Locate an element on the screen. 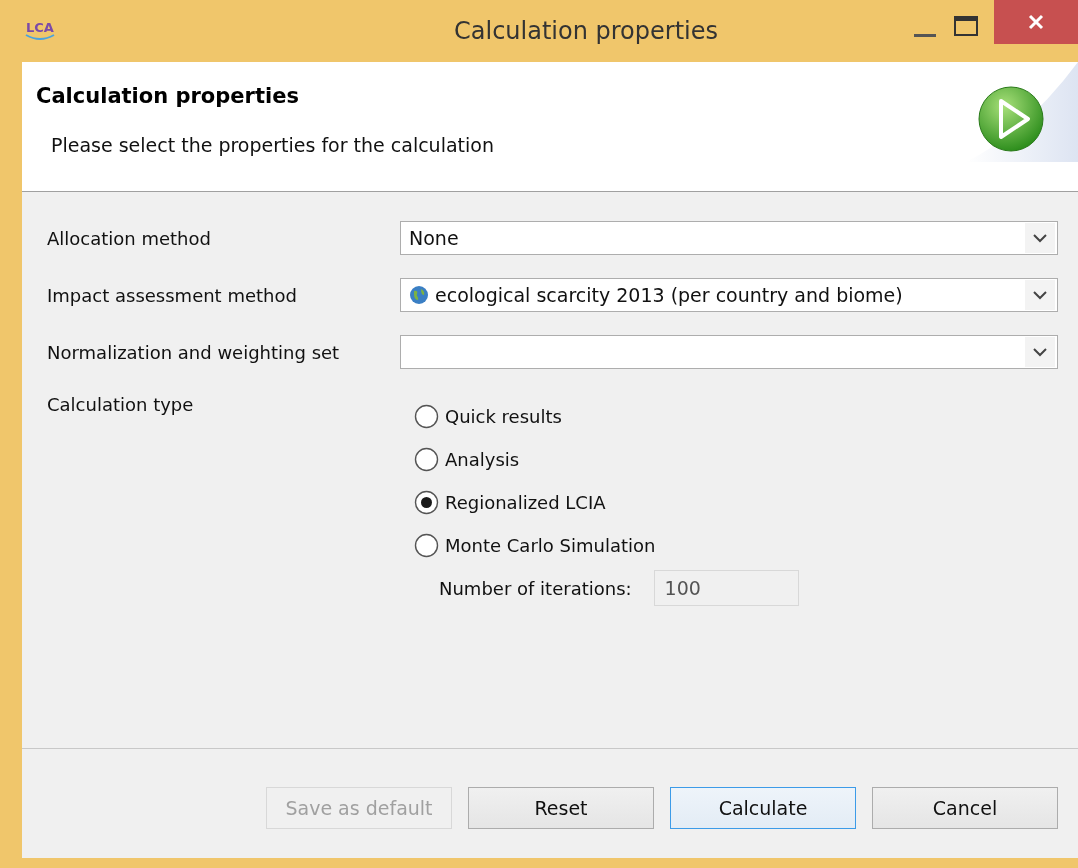 The image size is (1078, 868). dropdown-field: ecological scarcity 2013 (per country and biome) is located at coordinates (729, 295).